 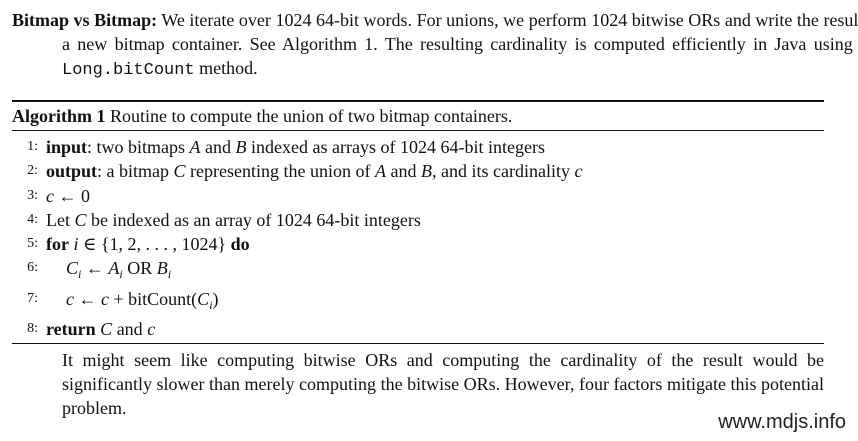 What do you see at coordinates (140, 268) in the screenshot?
I see `operator-text: OR` at bounding box center [140, 268].